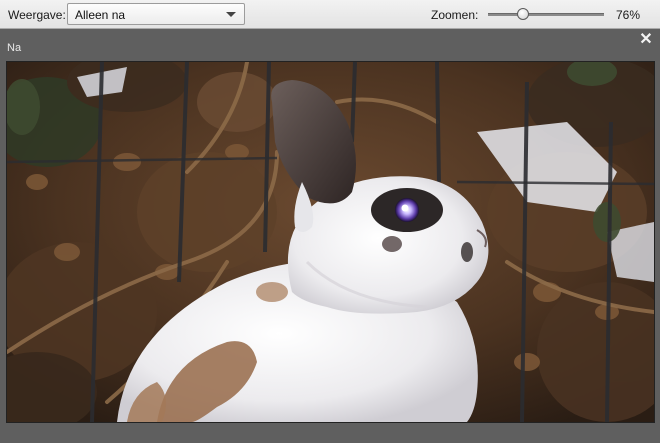 The width and height of the screenshot is (660, 443). I want to click on panel-header: Na ✕, so click(330, 45).